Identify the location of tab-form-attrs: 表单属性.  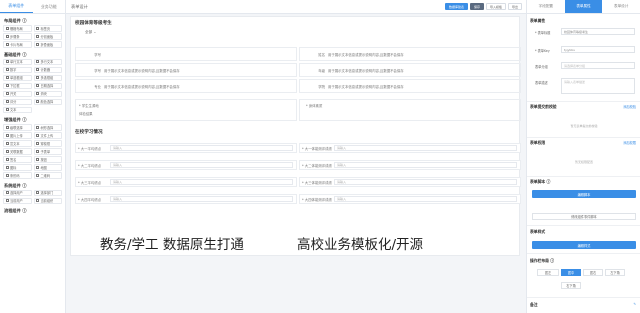
(583, 6).